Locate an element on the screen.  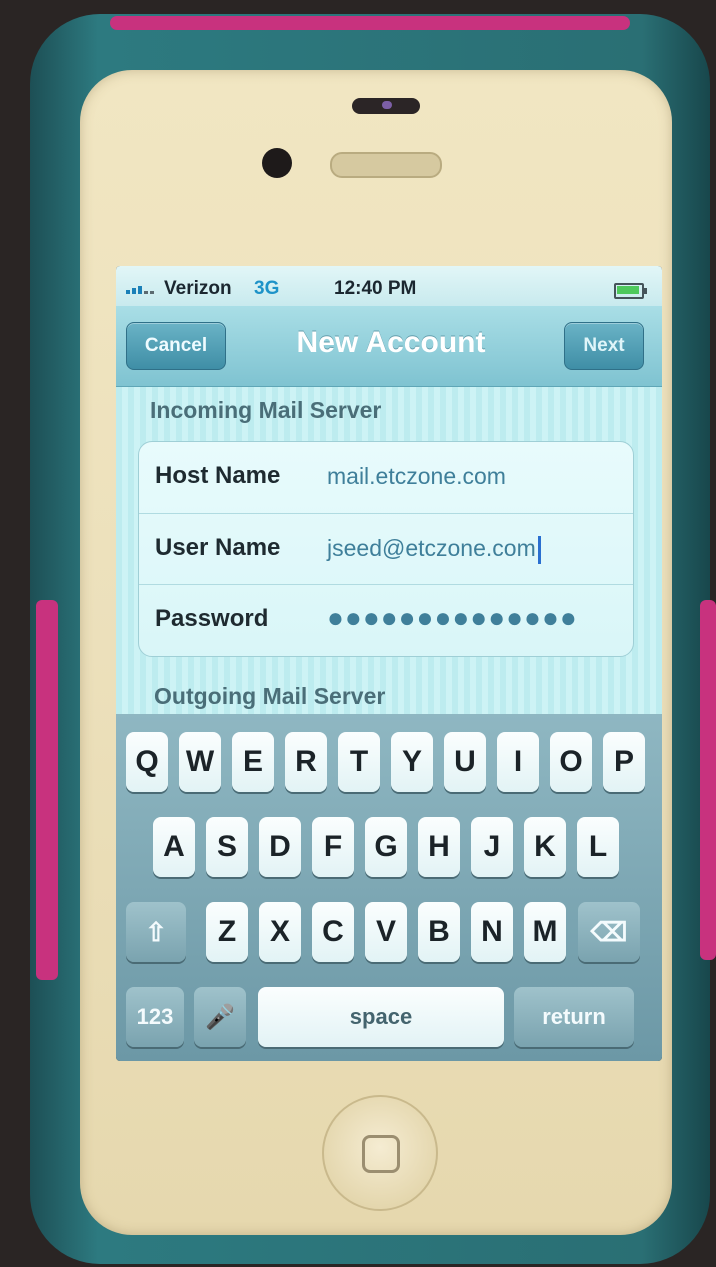
keyboard-row-2: A S D F G H J K L is located at coordinates (389, 848).